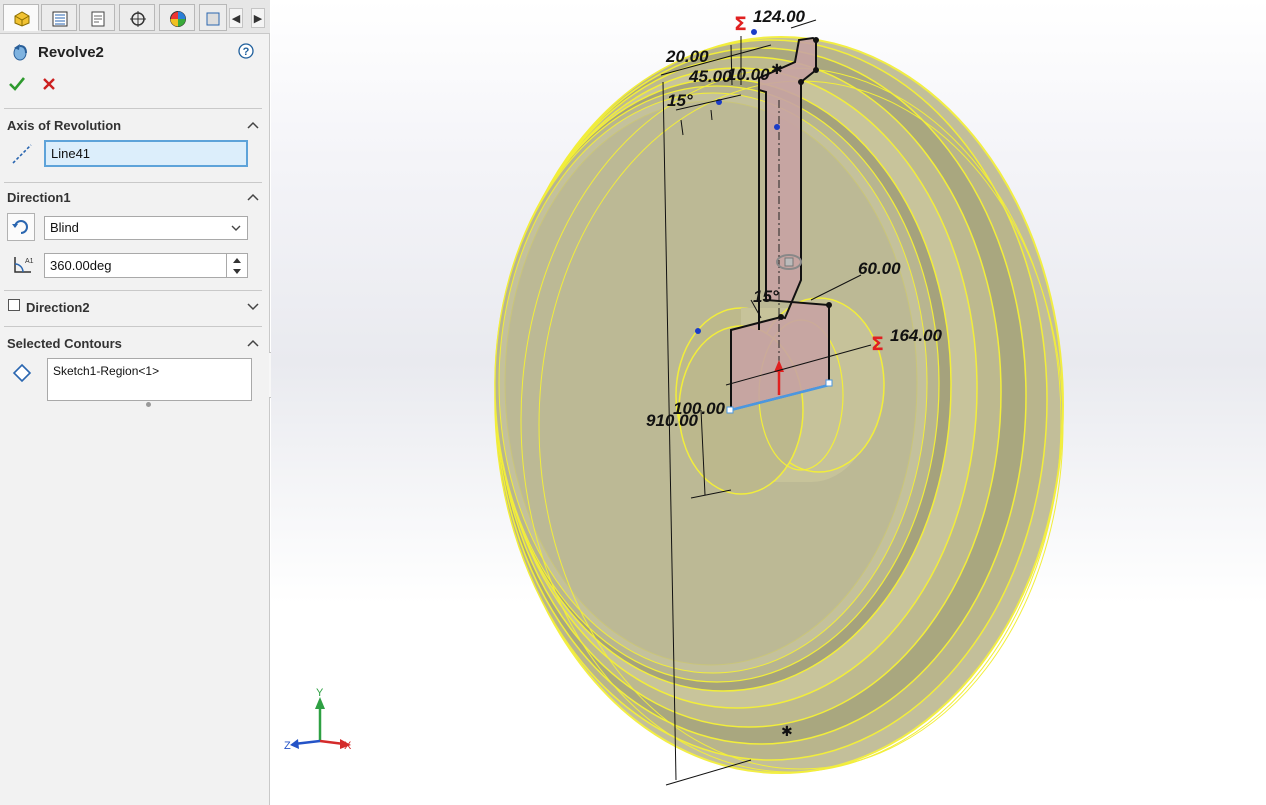 This screenshot has width=1266, height=805. I want to click on crosshair-icon, so click(138, 19).